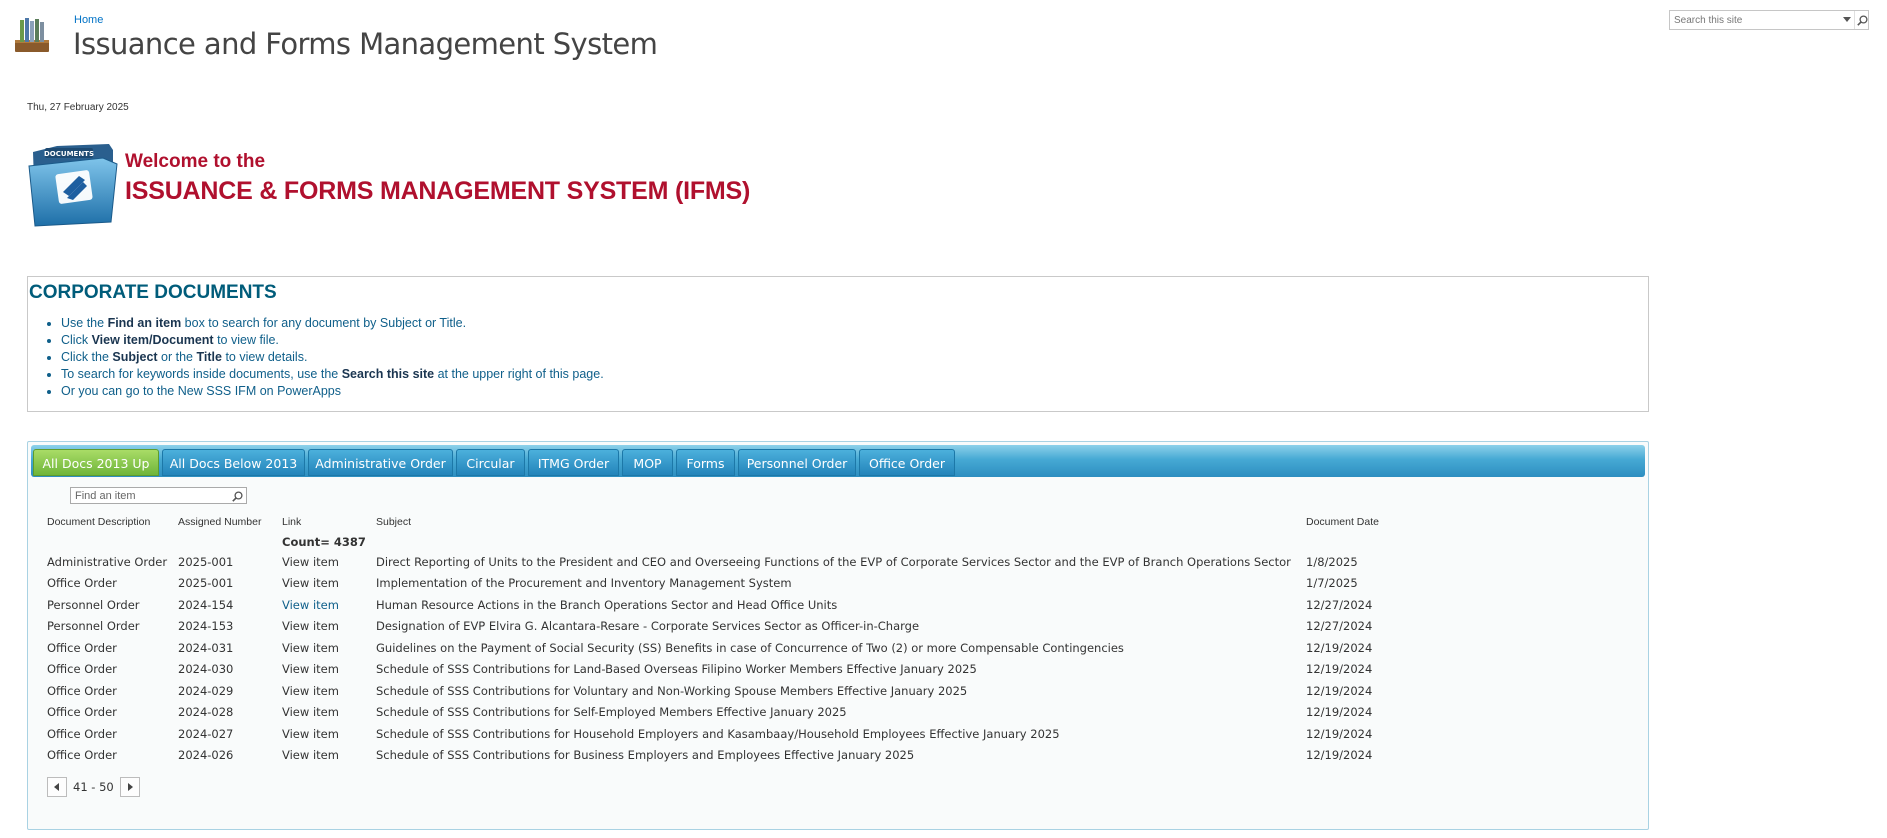 Image resolution: width=1887 pixels, height=838 pixels. Describe the element at coordinates (841, 522) in the screenshot. I see `column-header-subject: Subject` at that location.